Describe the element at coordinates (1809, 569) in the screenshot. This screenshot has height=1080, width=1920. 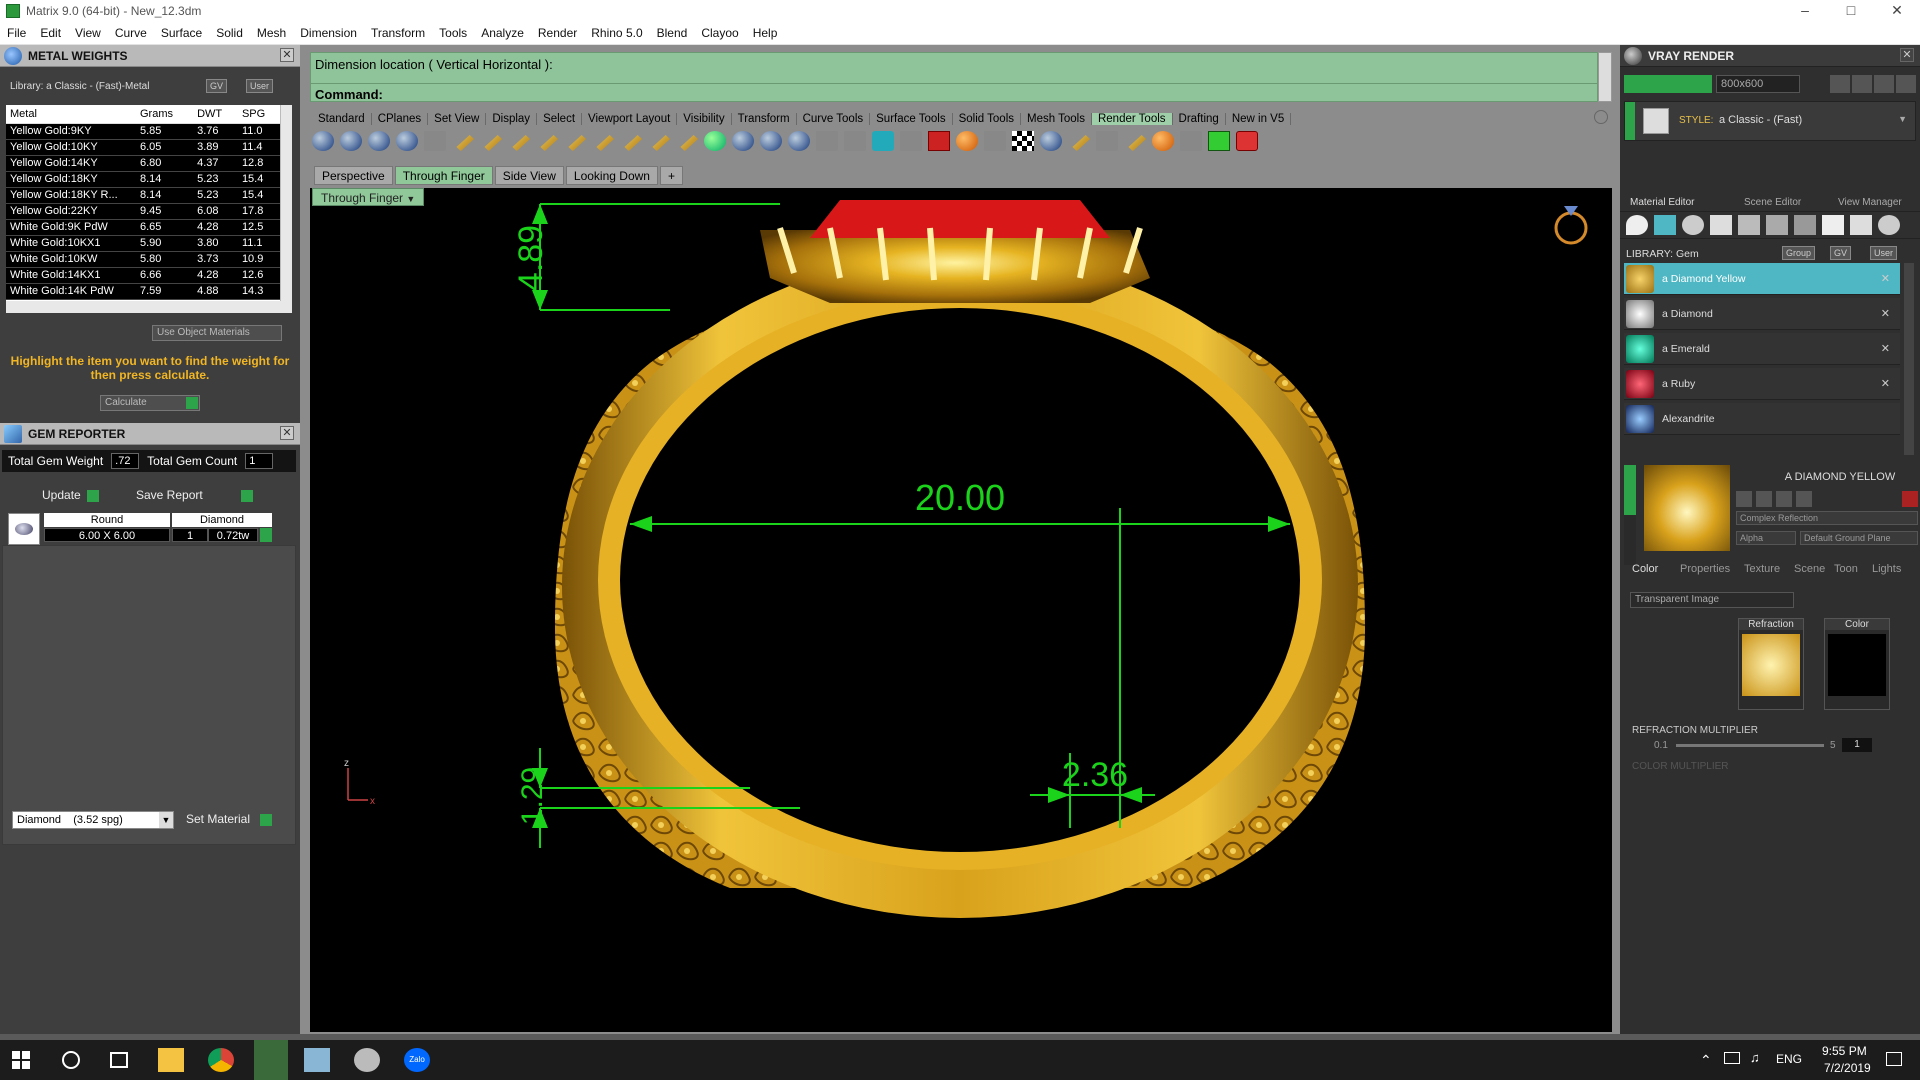
I see `tab-scene: Scene` at that location.